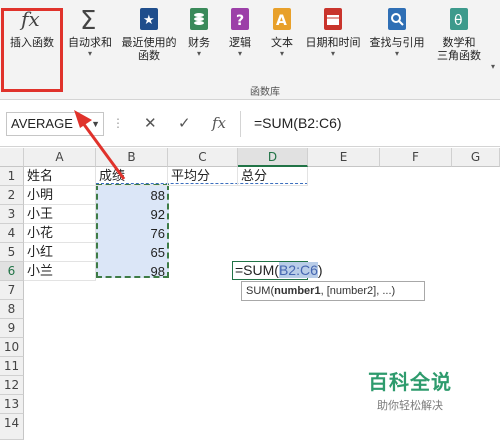 The height and width of the screenshot is (440, 500). I want to click on column-header-d: D, so click(273, 157).